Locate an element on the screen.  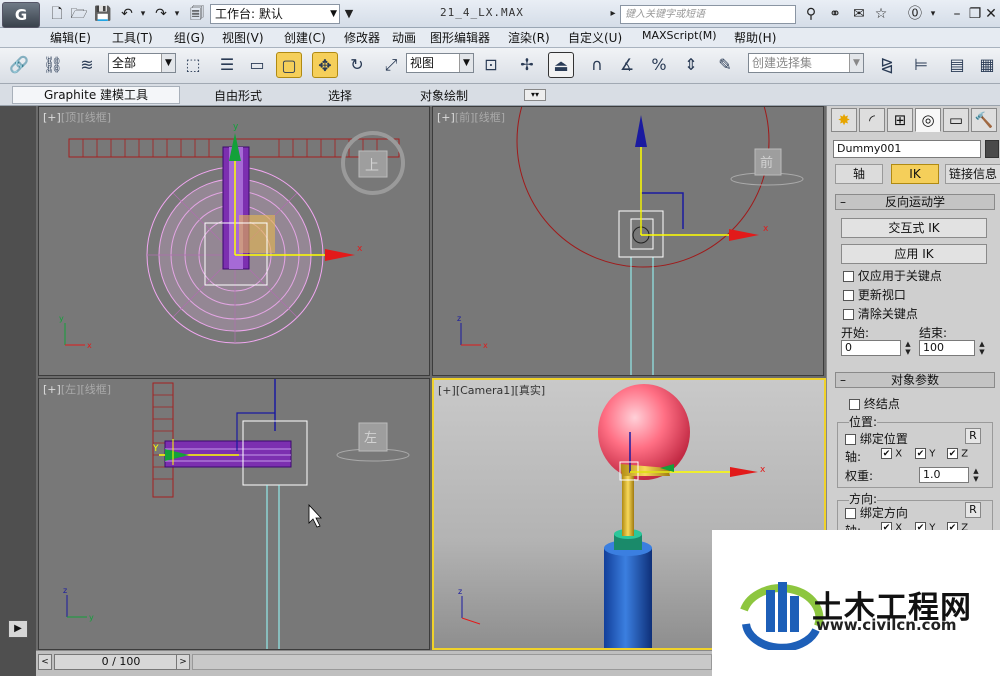
tab-graphite-modeling: Graphite 建模工具 is located at coordinates (96, 95).